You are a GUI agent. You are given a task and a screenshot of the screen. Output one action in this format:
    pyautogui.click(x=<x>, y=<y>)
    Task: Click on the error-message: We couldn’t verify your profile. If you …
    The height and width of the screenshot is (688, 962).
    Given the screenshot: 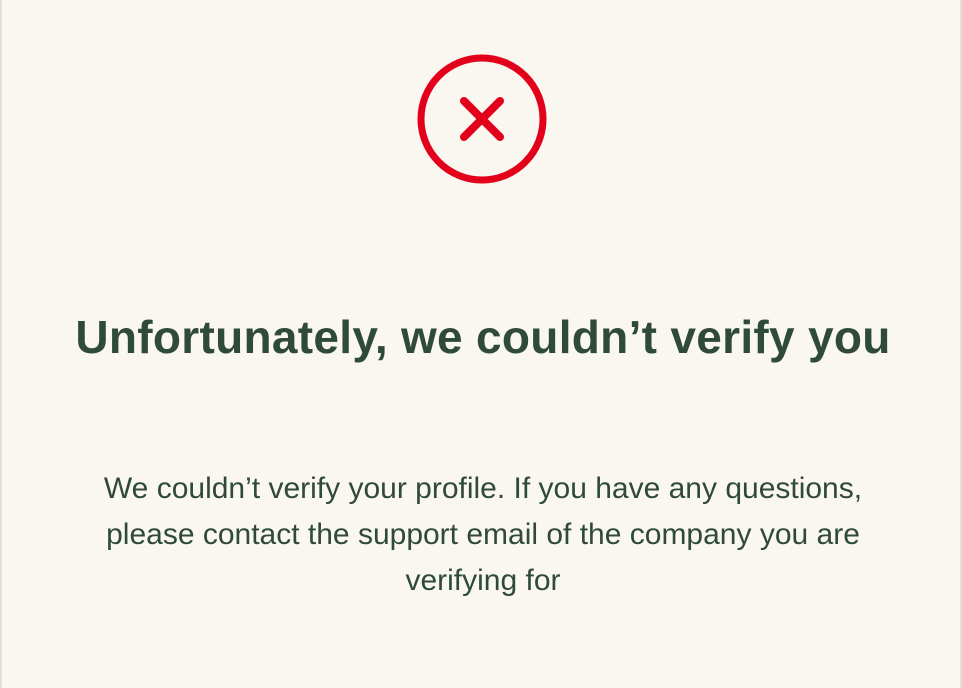 What is the action you would take?
    pyautogui.click(x=483, y=534)
    